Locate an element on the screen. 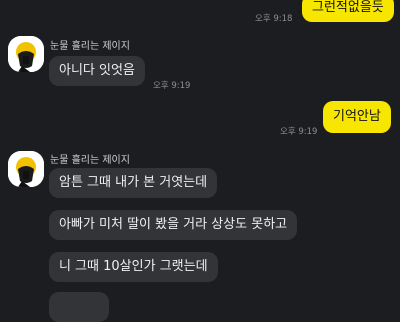  incoming-message-bubble is located at coordinates (79, 307).